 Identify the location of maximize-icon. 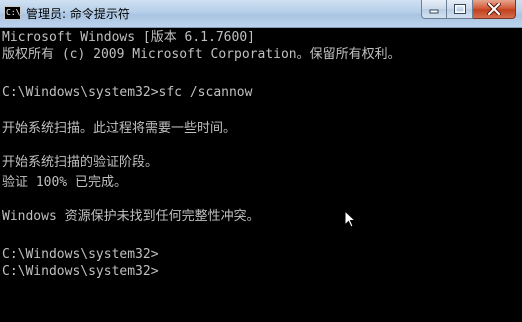
(459, 9).